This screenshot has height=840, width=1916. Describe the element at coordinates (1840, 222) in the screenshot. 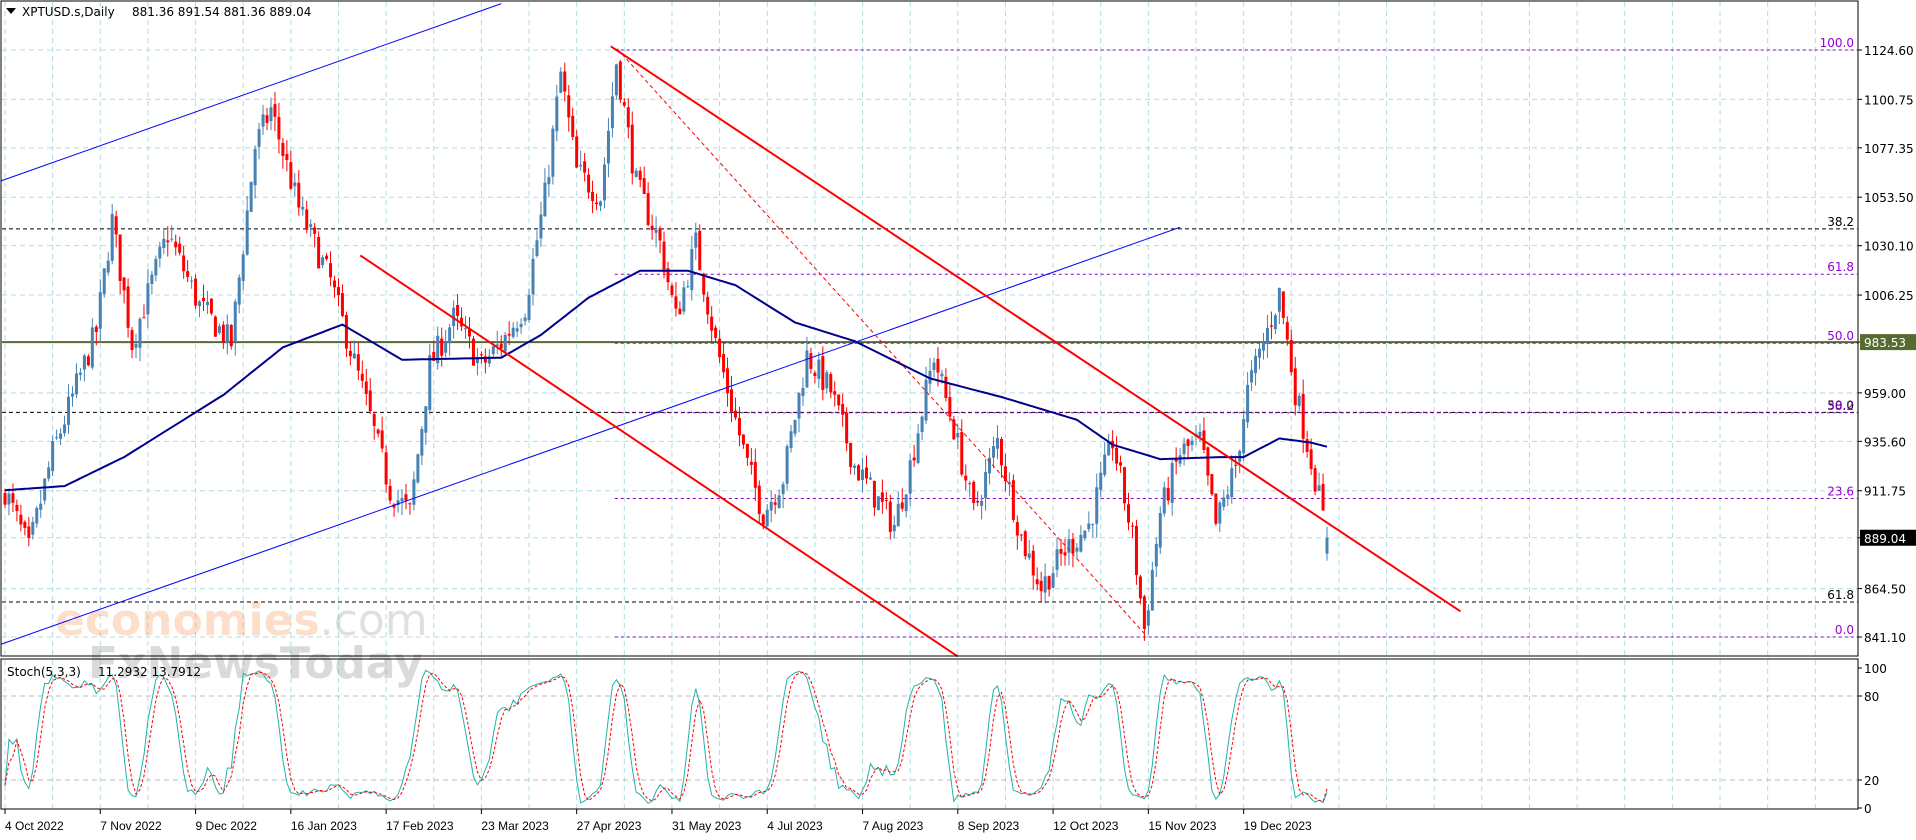

I see `fib-black-label: 38.2` at that location.